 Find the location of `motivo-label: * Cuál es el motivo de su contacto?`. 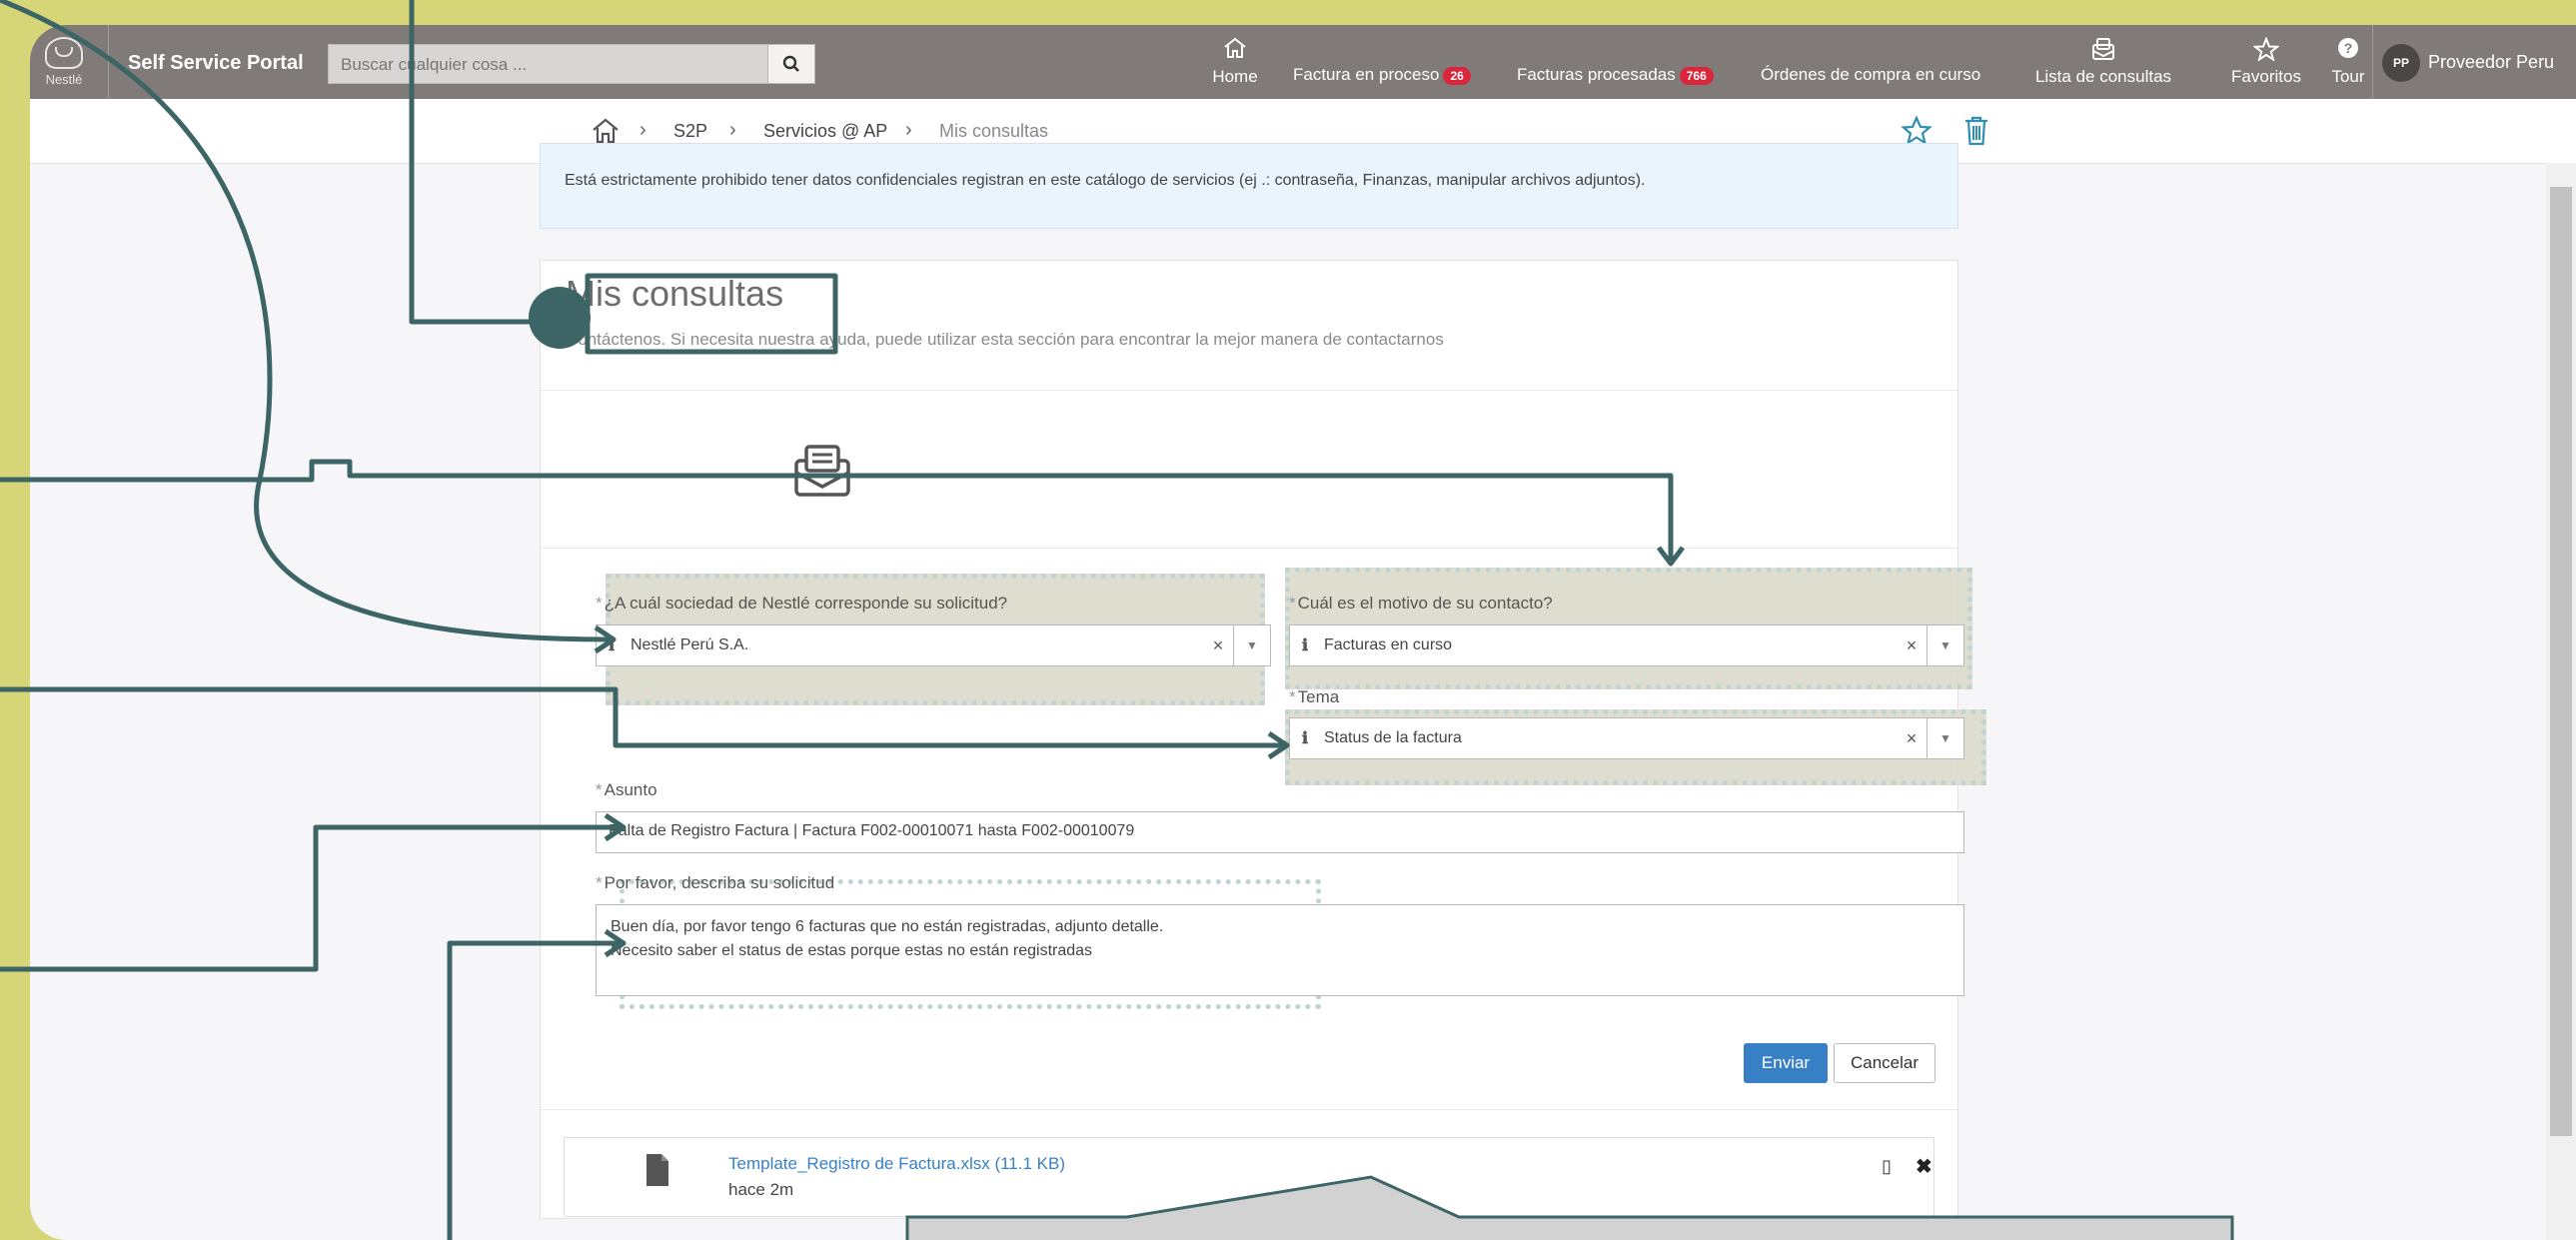

motivo-label: * Cuál es el motivo de su contacto? is located at coordinates (1421, 603).